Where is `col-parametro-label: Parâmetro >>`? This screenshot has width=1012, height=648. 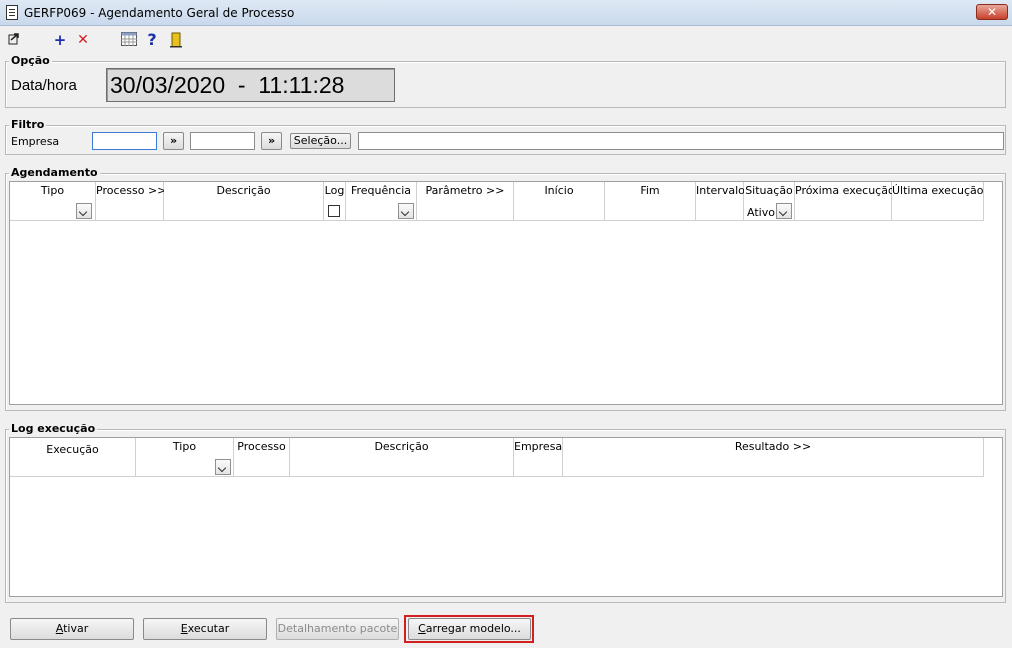 col-parametro-label: Parâmetro >> is located at coordinates (465, 190).